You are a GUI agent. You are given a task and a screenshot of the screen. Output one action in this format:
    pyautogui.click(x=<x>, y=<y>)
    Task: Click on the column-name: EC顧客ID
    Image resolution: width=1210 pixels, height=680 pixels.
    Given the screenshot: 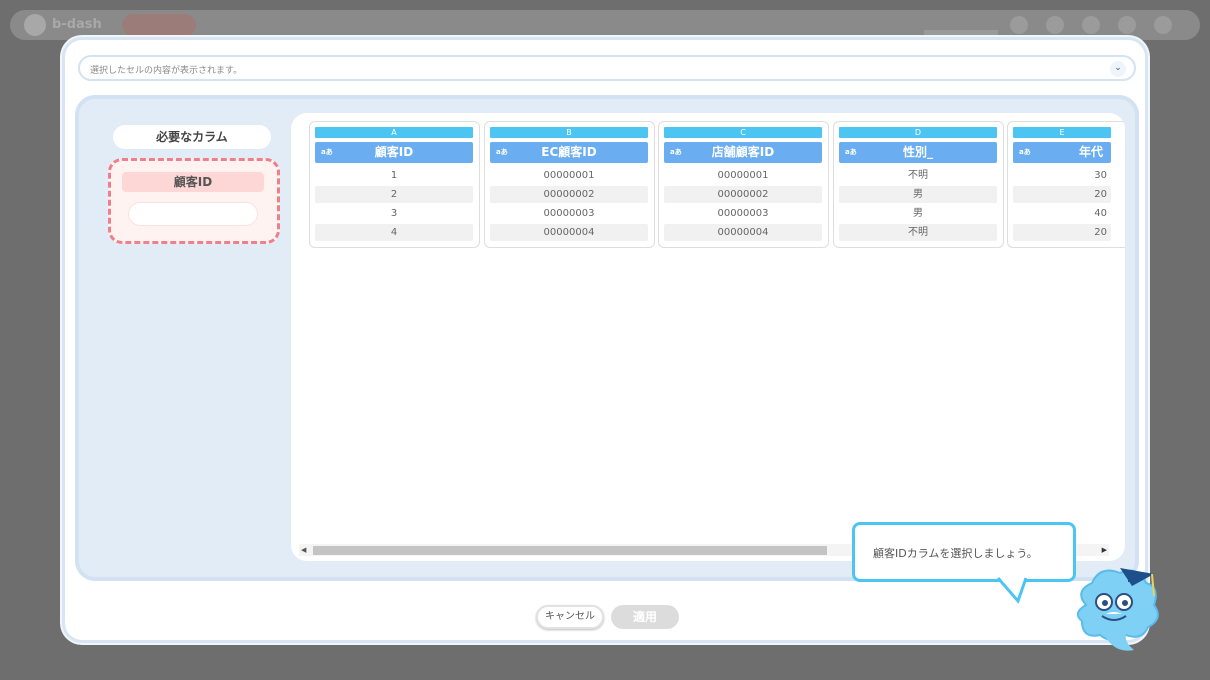 What is the action you would take?
    pyautogui.click(x=569, y=152)
    